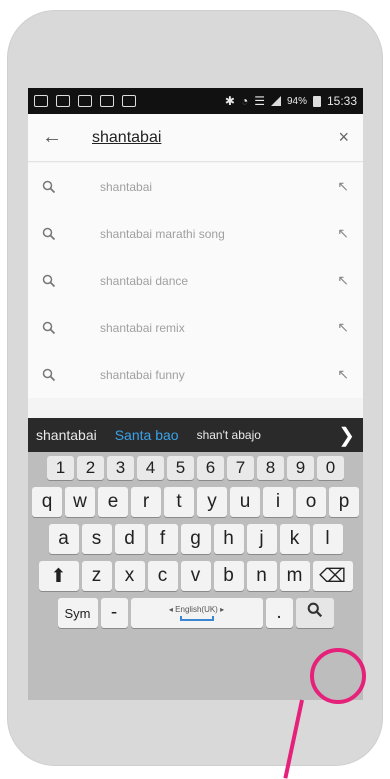 Image resolution: width=390 pixels, height=779 pixels. What do you see at coordinates (107, 101) in the screenshot?
I see `image-icon` at bounding box center [107, 101].